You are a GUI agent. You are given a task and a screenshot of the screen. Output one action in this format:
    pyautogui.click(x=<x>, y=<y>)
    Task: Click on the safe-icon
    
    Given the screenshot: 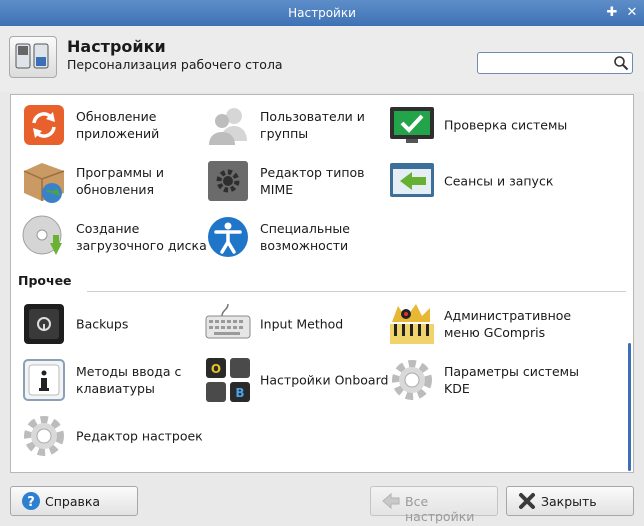 What is the action you would take?
    pyautogui.click(x=44, y=324)
    